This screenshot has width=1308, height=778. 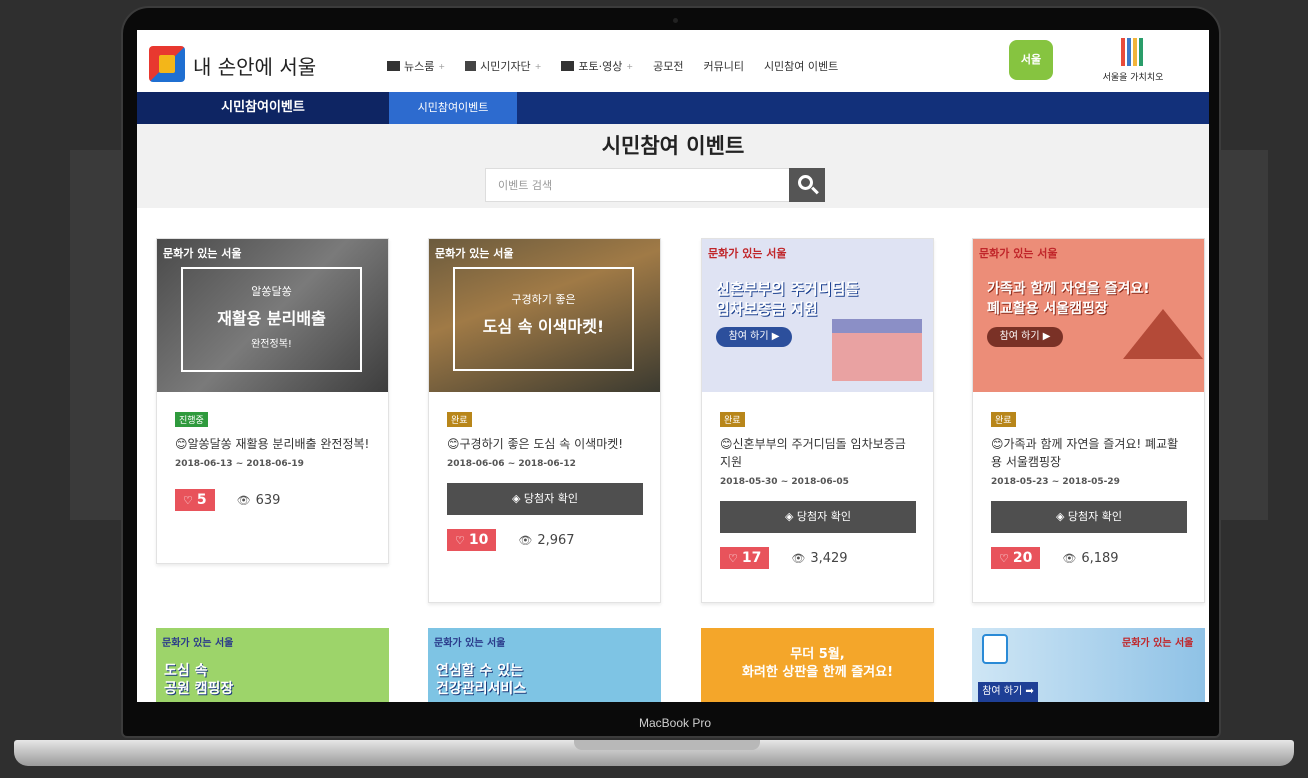 I want to click on thumbnail-headline: 무더 5월, 화려한 상판을 한께 즐겨요!, so click(x=817, y=664).